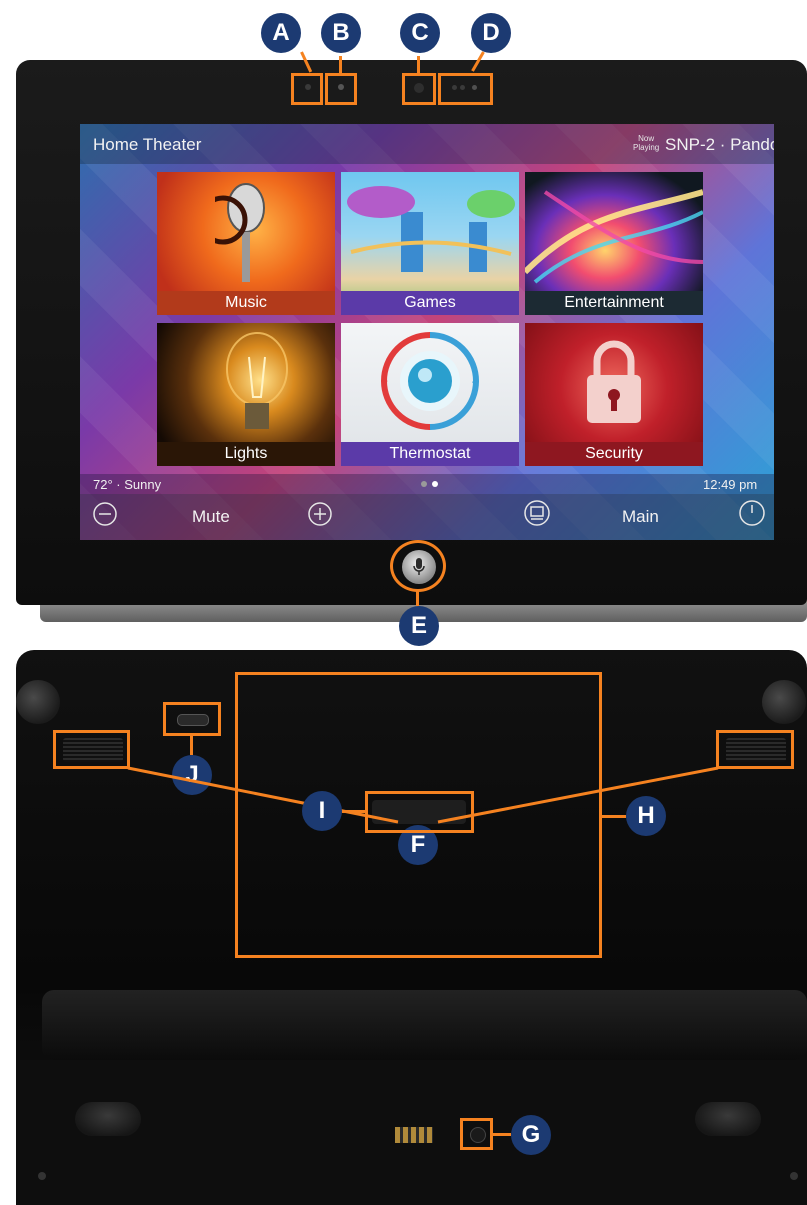 This screenshot has width=807, height=1205. Describe the element at coordinates (42, 1176) in the screenshot. I see `screw-left` at that location.